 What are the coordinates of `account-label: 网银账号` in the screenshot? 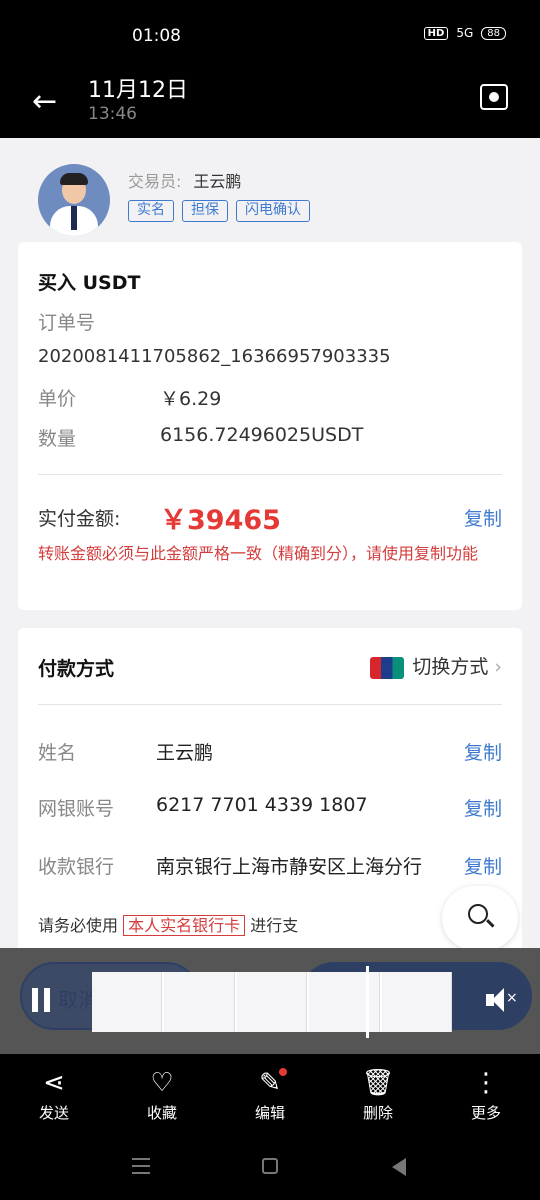 It's located at (76, 809).